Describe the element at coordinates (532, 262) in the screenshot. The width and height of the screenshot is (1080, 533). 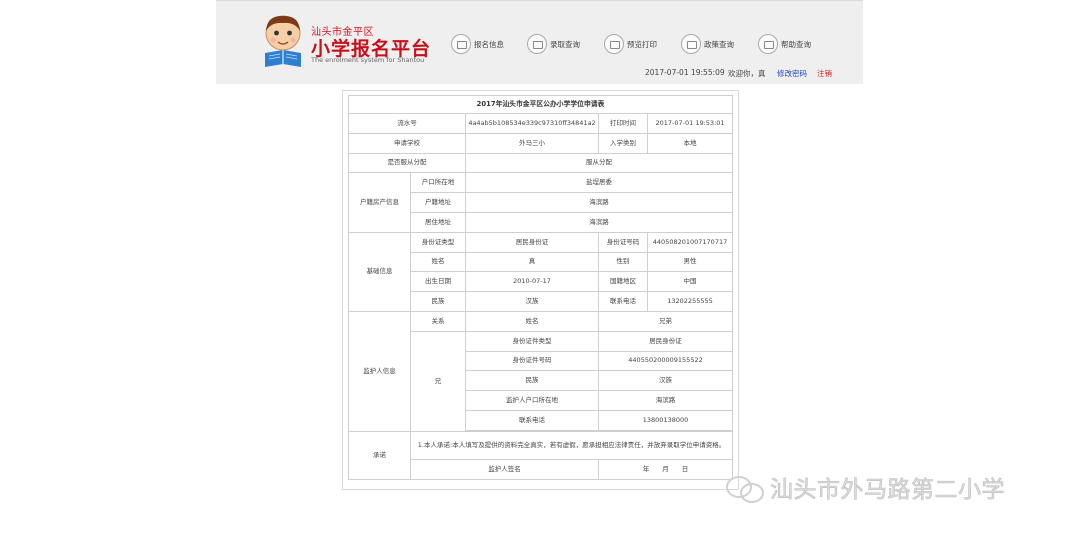
I see `name-value: 真` at that location.